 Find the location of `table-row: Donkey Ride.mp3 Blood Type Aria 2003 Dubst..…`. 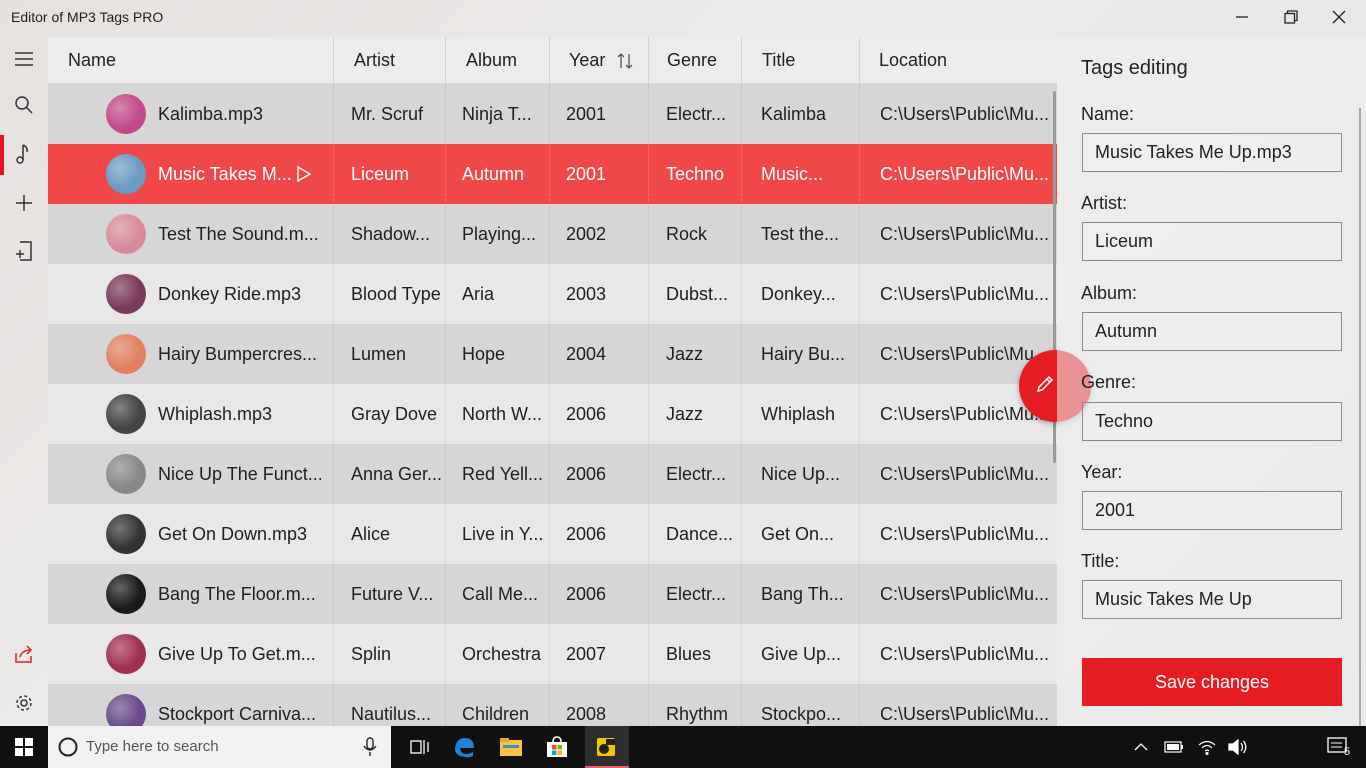

table-row: Donkey Ride.mp3 Blood Type Aria 2003 Dubst..… is located at coordinates (552, 294).